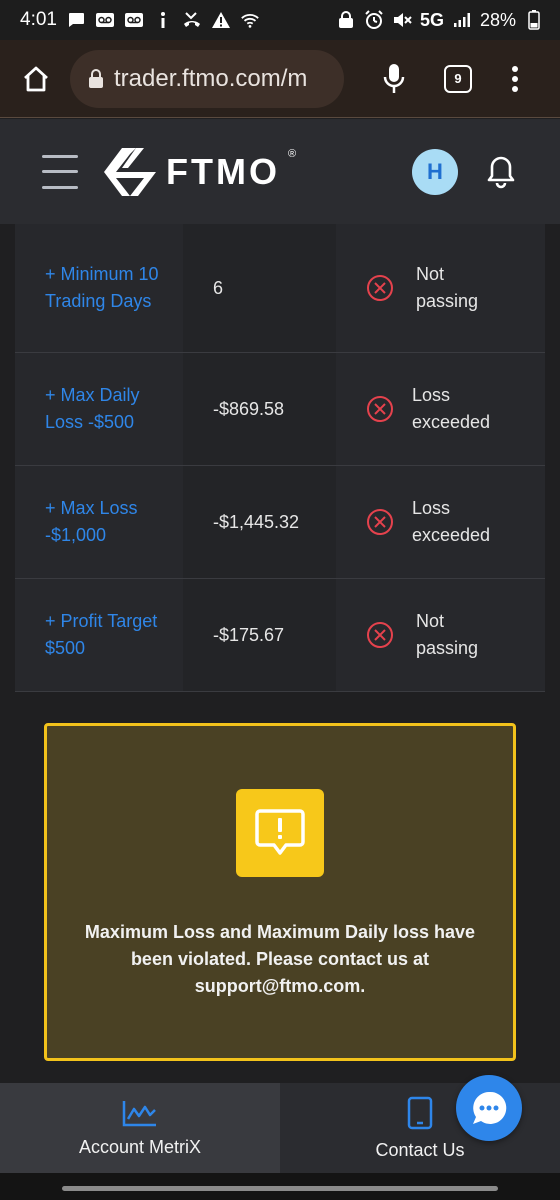 This screenshot has height=1200, width=560. What do you see at coordinates (223, 171) in the screenshot?
I see `logo-text: FTMO` at bounding box center [223, 171].